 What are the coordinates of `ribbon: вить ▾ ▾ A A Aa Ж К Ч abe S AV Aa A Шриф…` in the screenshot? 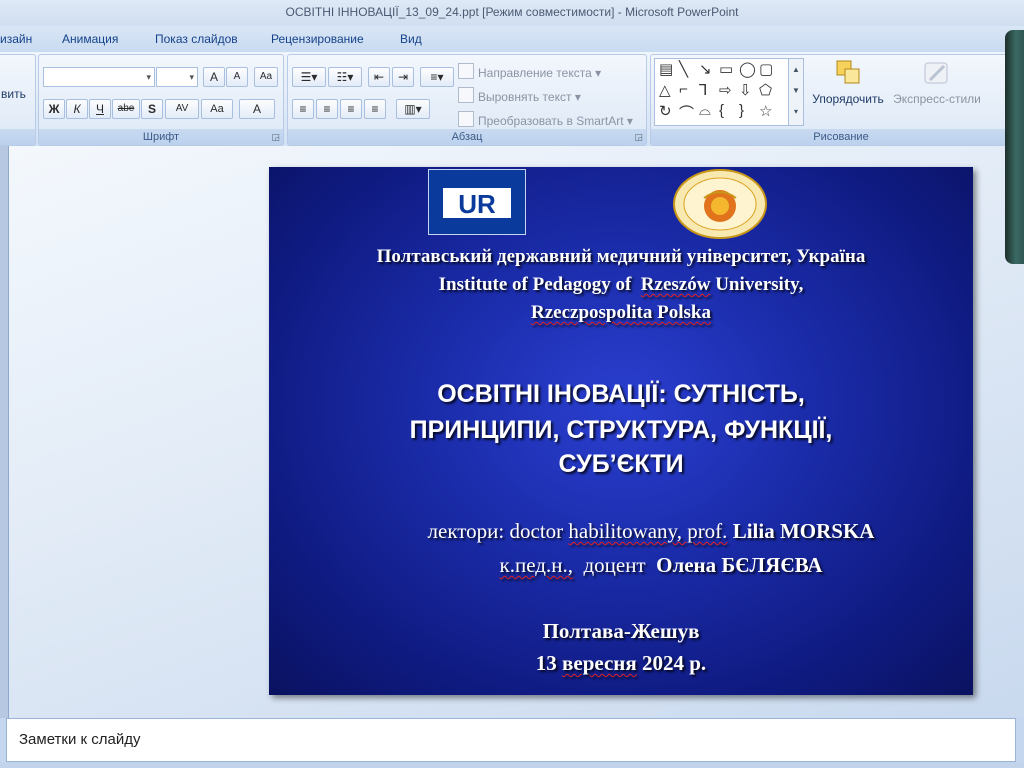 It's located at (512, 99).